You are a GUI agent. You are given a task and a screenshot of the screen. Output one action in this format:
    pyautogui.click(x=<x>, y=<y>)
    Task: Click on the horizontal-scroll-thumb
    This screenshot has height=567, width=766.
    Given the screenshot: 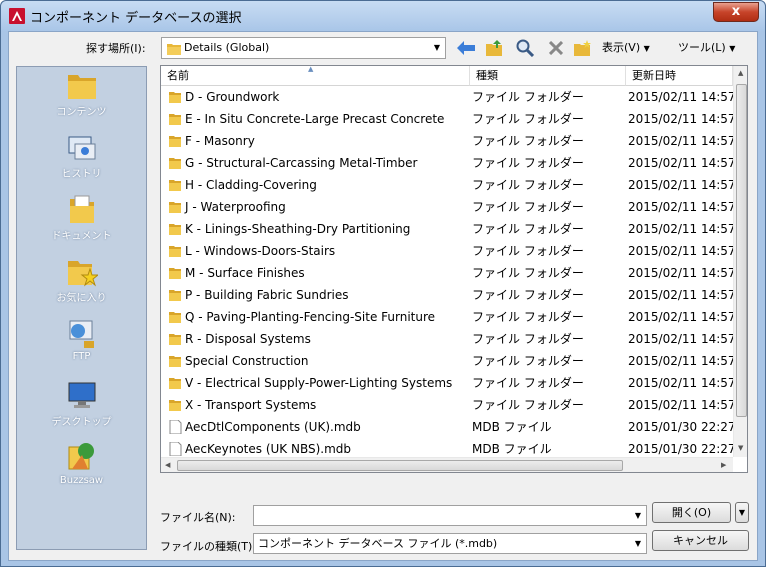 What is the action you would take?
    pyautogui.click(x=400, y=465)
    